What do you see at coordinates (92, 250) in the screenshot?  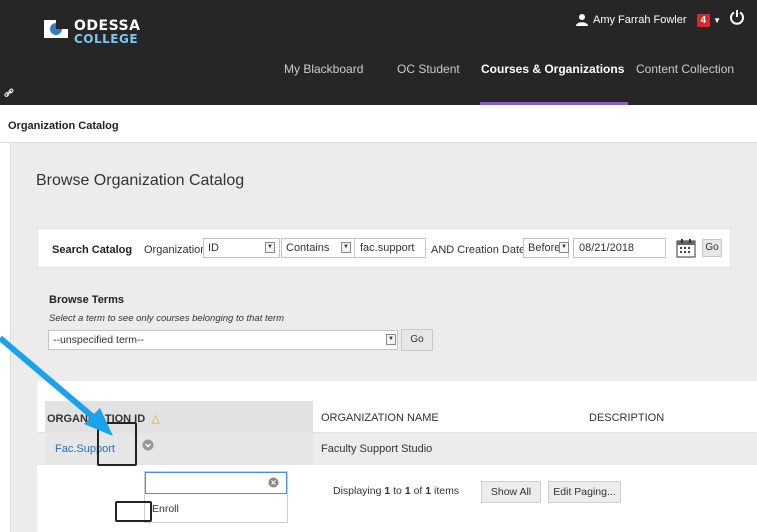 I see `search-catalog-label: Search Catalog` at bounding box center [92, 250].